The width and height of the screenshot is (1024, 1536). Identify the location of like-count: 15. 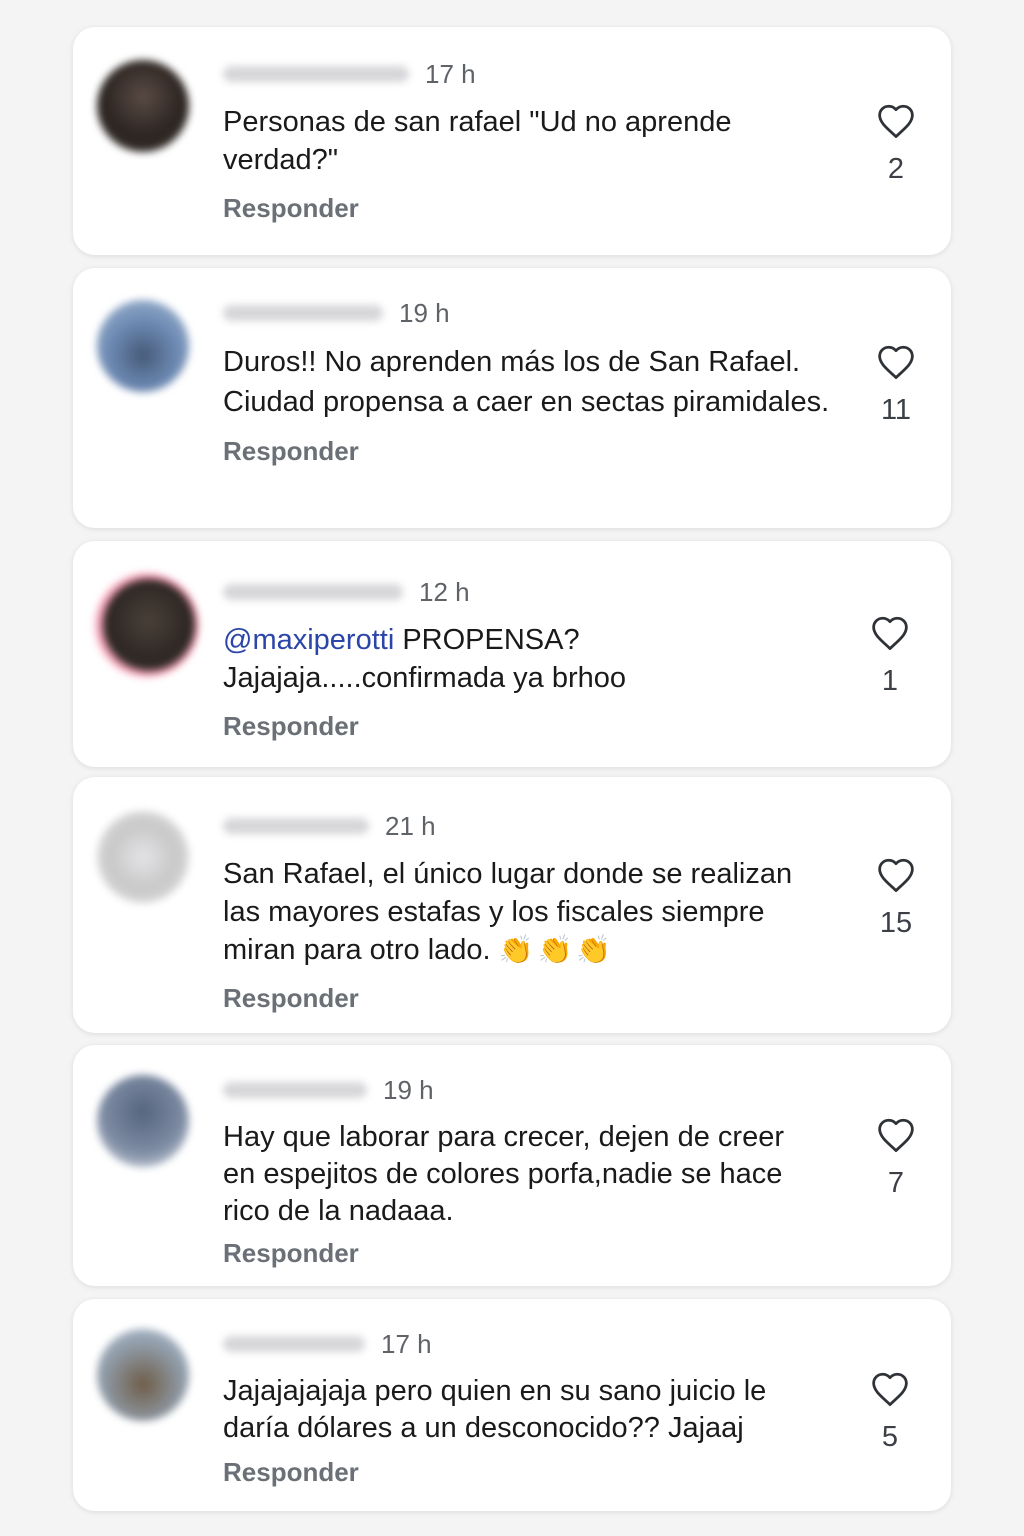
(896, 923).